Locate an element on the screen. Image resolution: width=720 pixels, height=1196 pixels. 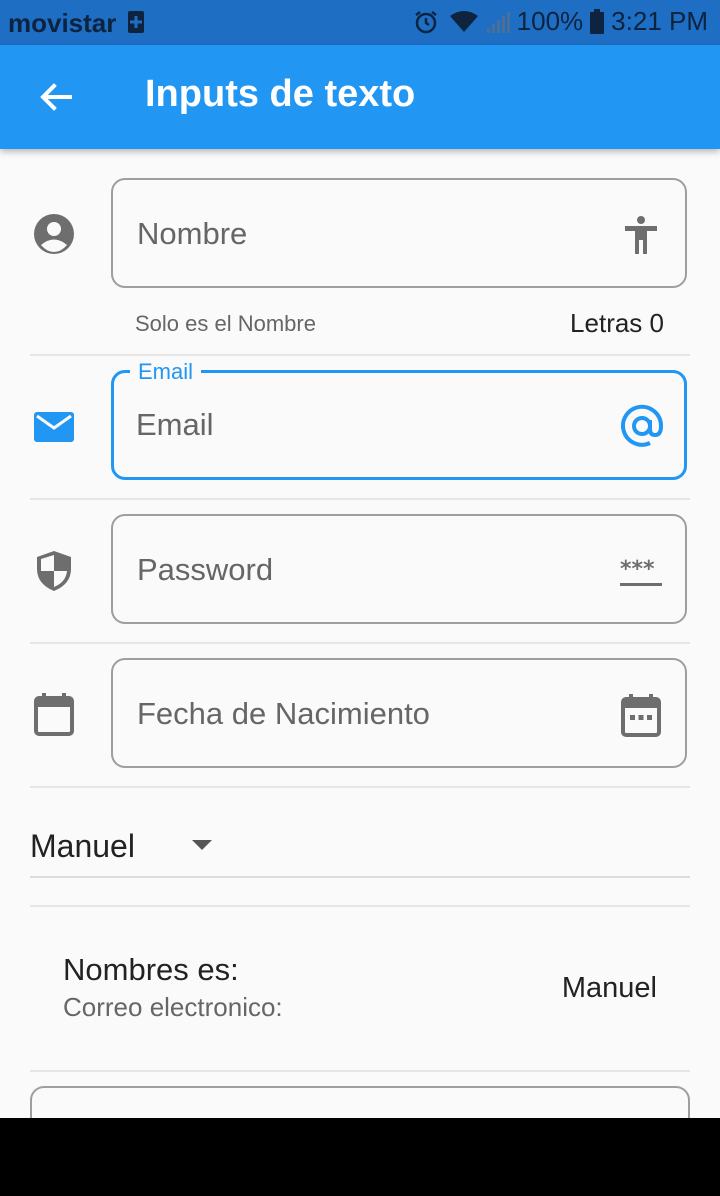
battery-icon is located at coordinates (597, 21).